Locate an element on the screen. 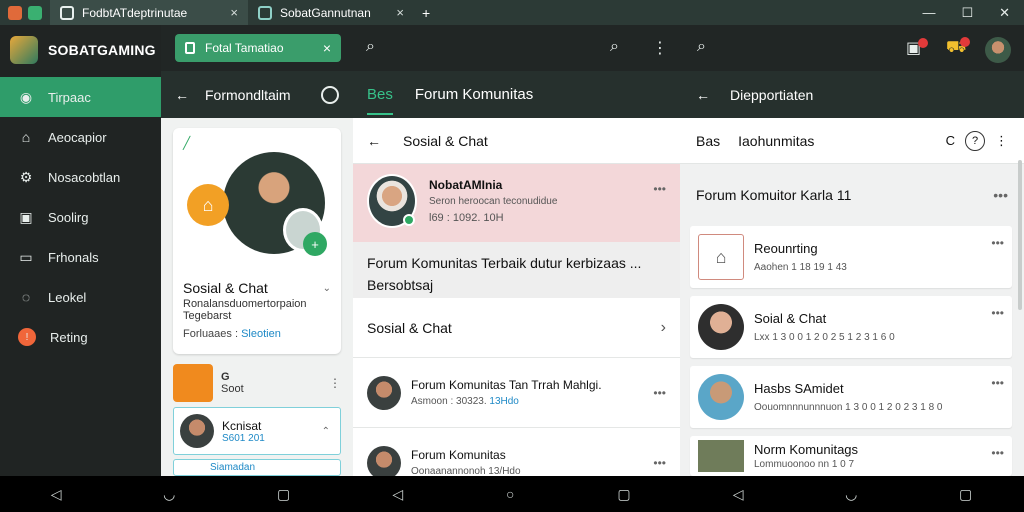 This screenshot has height=512, width=1024. list-item: Sosial & Chat › is located at coordinates (516, 328).